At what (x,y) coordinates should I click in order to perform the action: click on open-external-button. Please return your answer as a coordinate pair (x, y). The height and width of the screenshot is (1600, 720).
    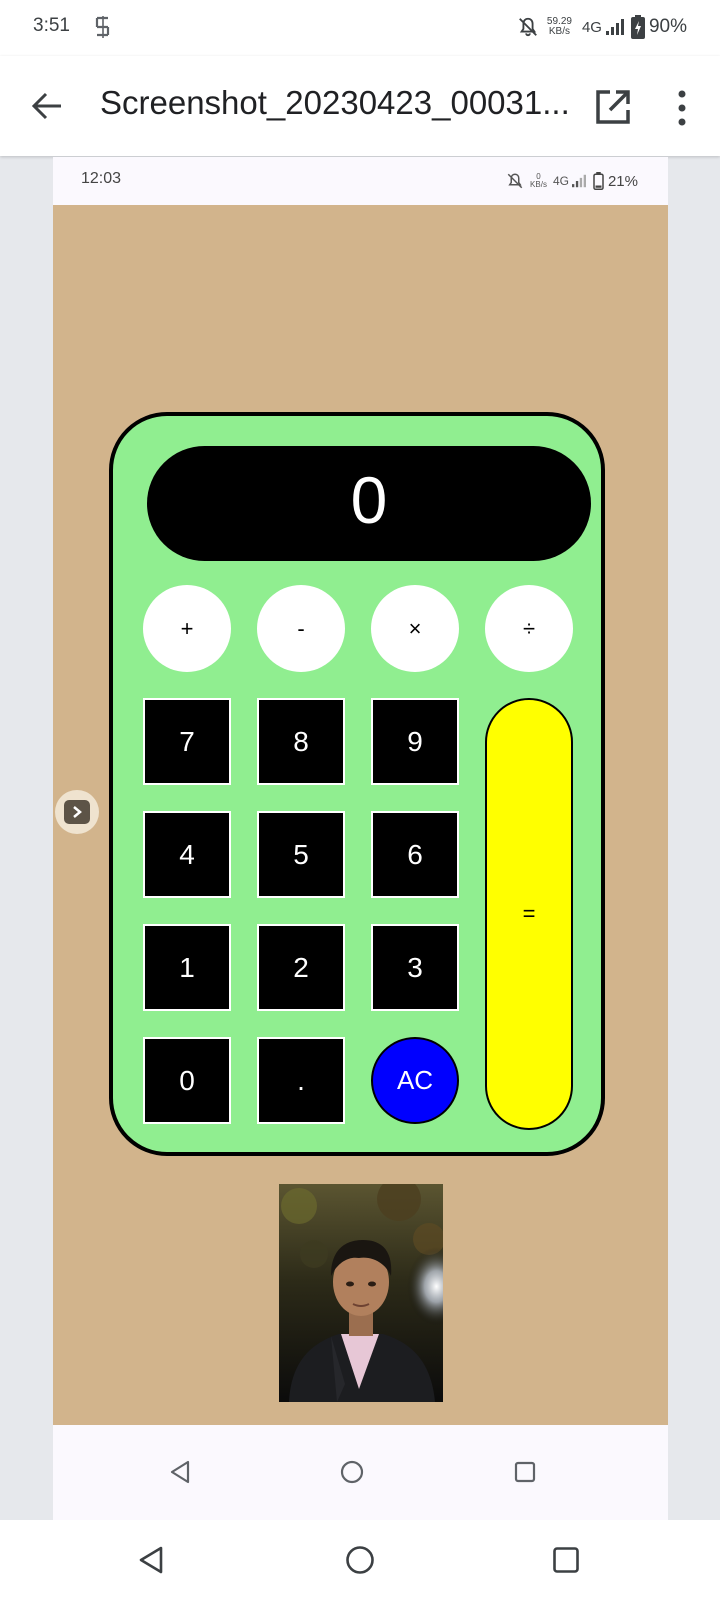
    Looking at the image, I should click on (613, 107).